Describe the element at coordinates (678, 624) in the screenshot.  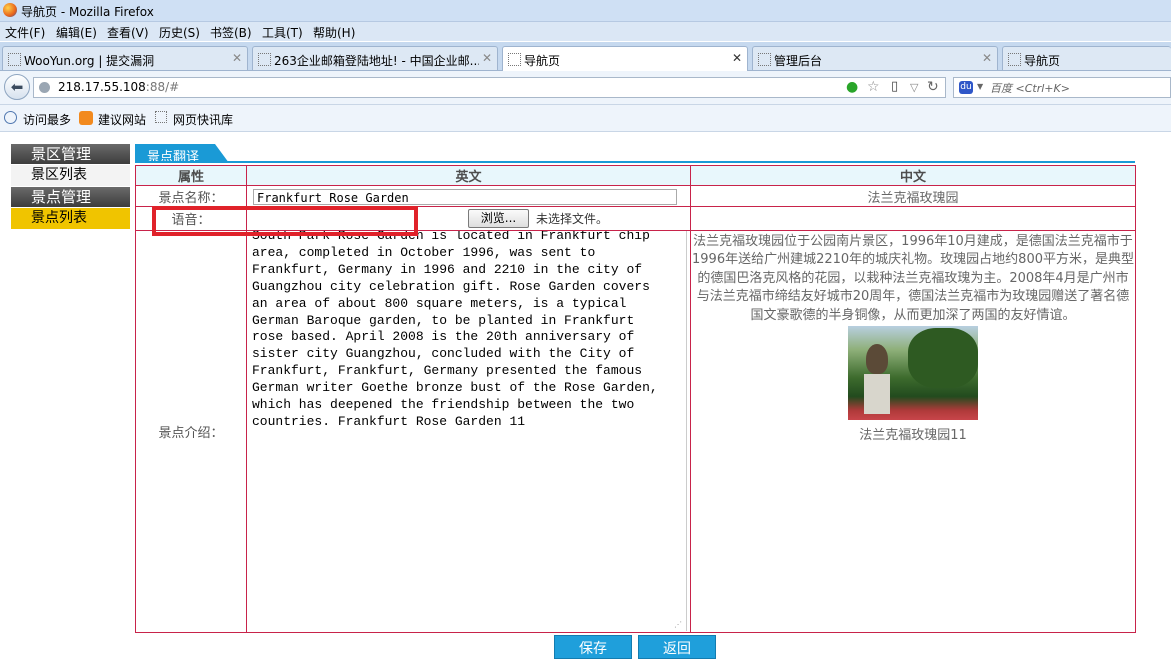
I see `resize-grip-icon: ⋰` at that location.